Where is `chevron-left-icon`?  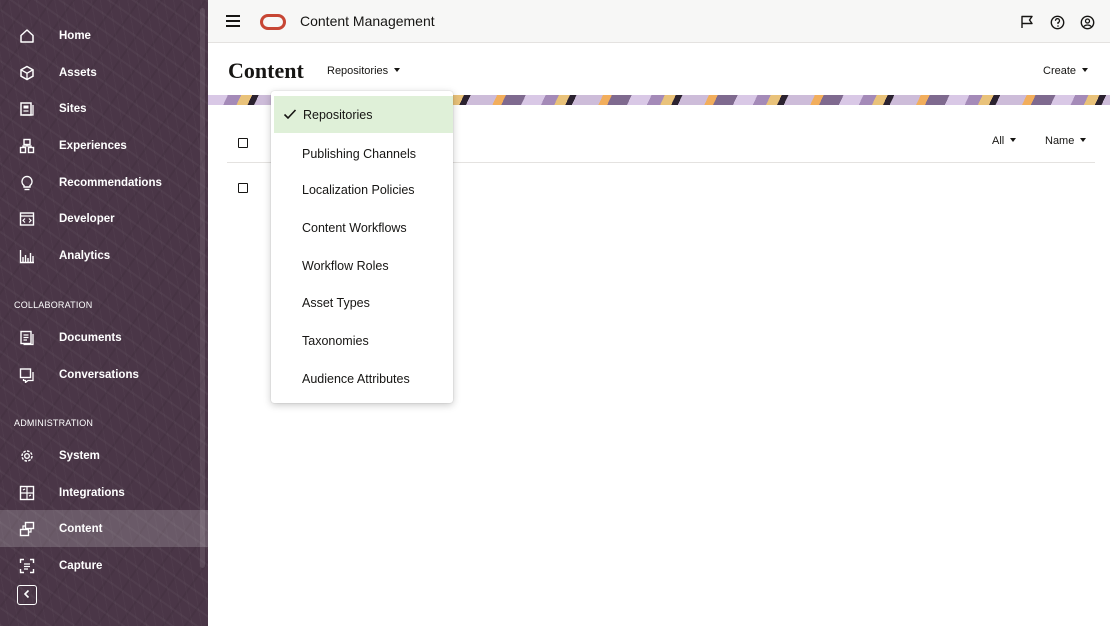 chevron-left-icon is located at coordinates (27, 595).